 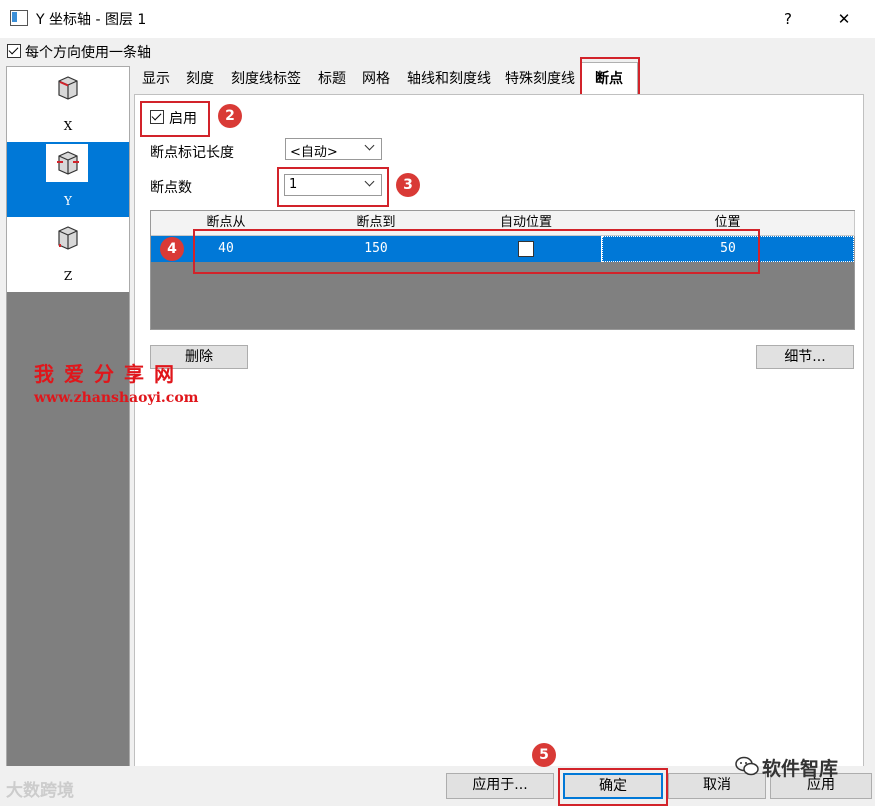 I want to click on enable-label: 启用, so click(x=183, y=119).